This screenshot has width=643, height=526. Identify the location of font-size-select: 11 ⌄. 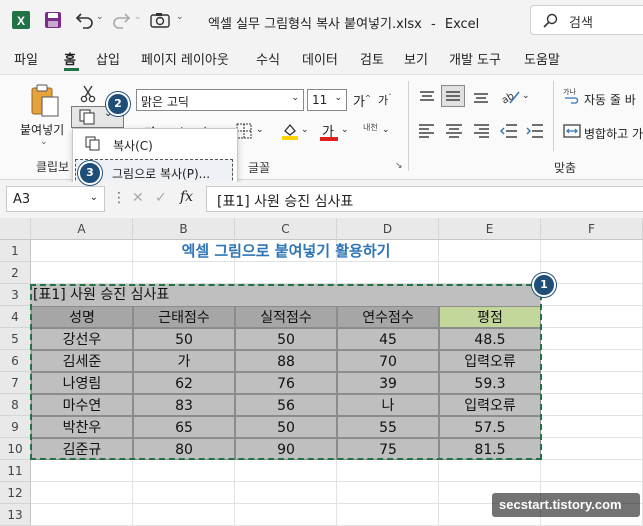
(327, 100).